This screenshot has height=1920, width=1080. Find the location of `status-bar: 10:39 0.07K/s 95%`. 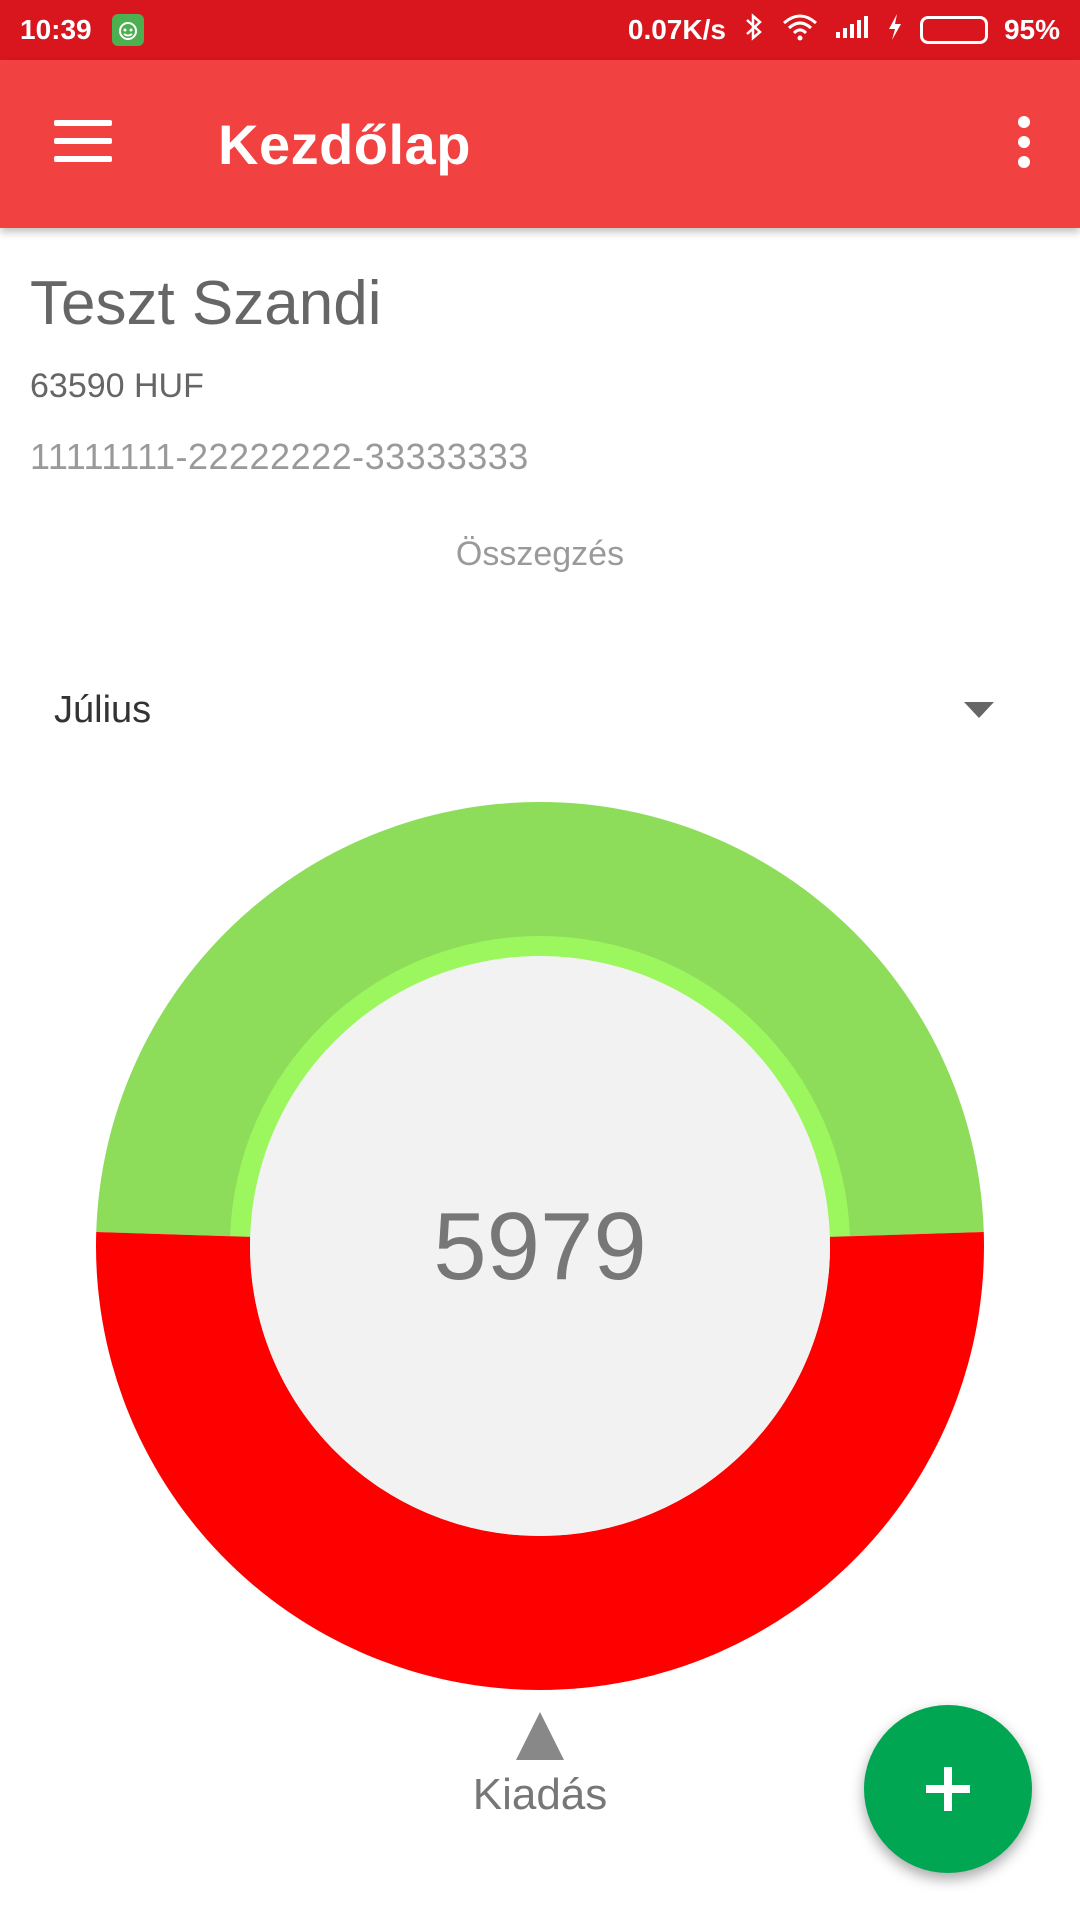

status-bar: 10:39 0.07K/s 95% is located at coordinates (540, 30).